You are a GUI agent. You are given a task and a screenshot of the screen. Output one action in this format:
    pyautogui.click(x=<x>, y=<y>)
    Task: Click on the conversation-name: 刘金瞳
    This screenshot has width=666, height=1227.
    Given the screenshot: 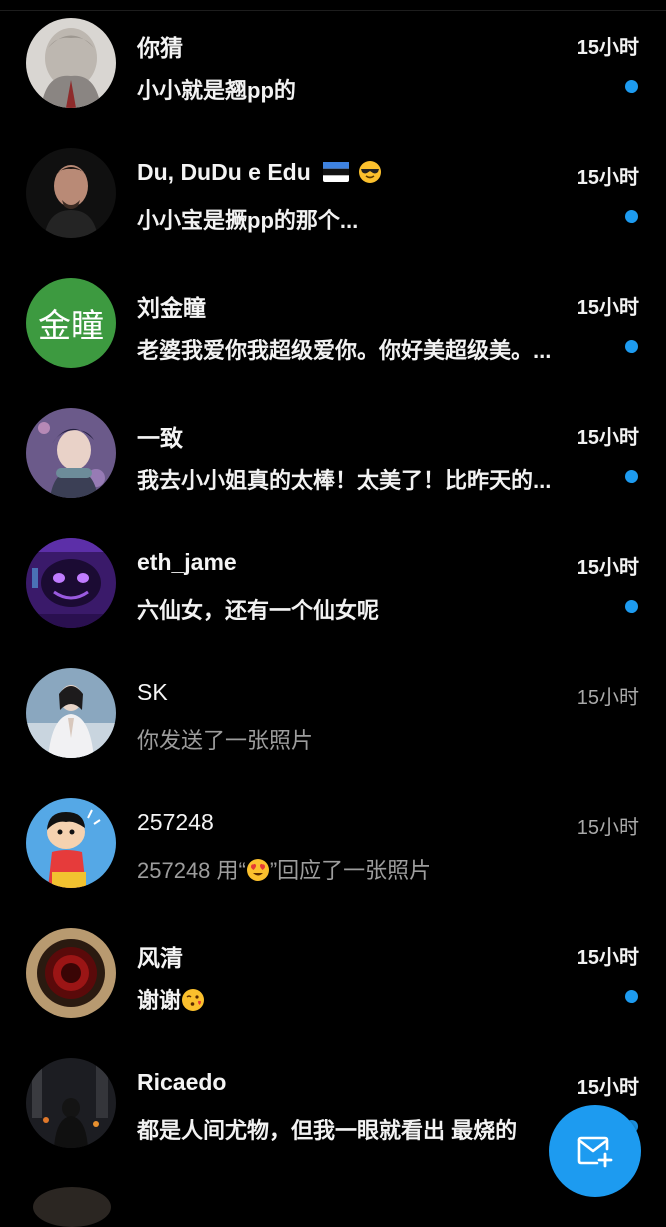 What is the action you would take?
    pyautogui.click(x=171, y=308)
    